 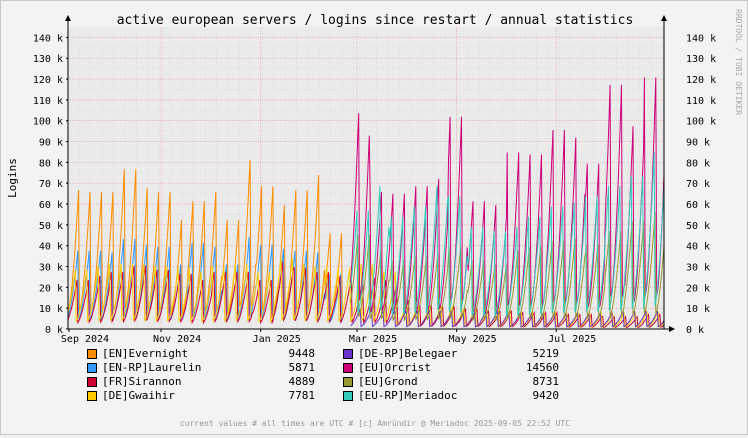 I want to click on x-axis-arrow, so click(x=672, y=329).